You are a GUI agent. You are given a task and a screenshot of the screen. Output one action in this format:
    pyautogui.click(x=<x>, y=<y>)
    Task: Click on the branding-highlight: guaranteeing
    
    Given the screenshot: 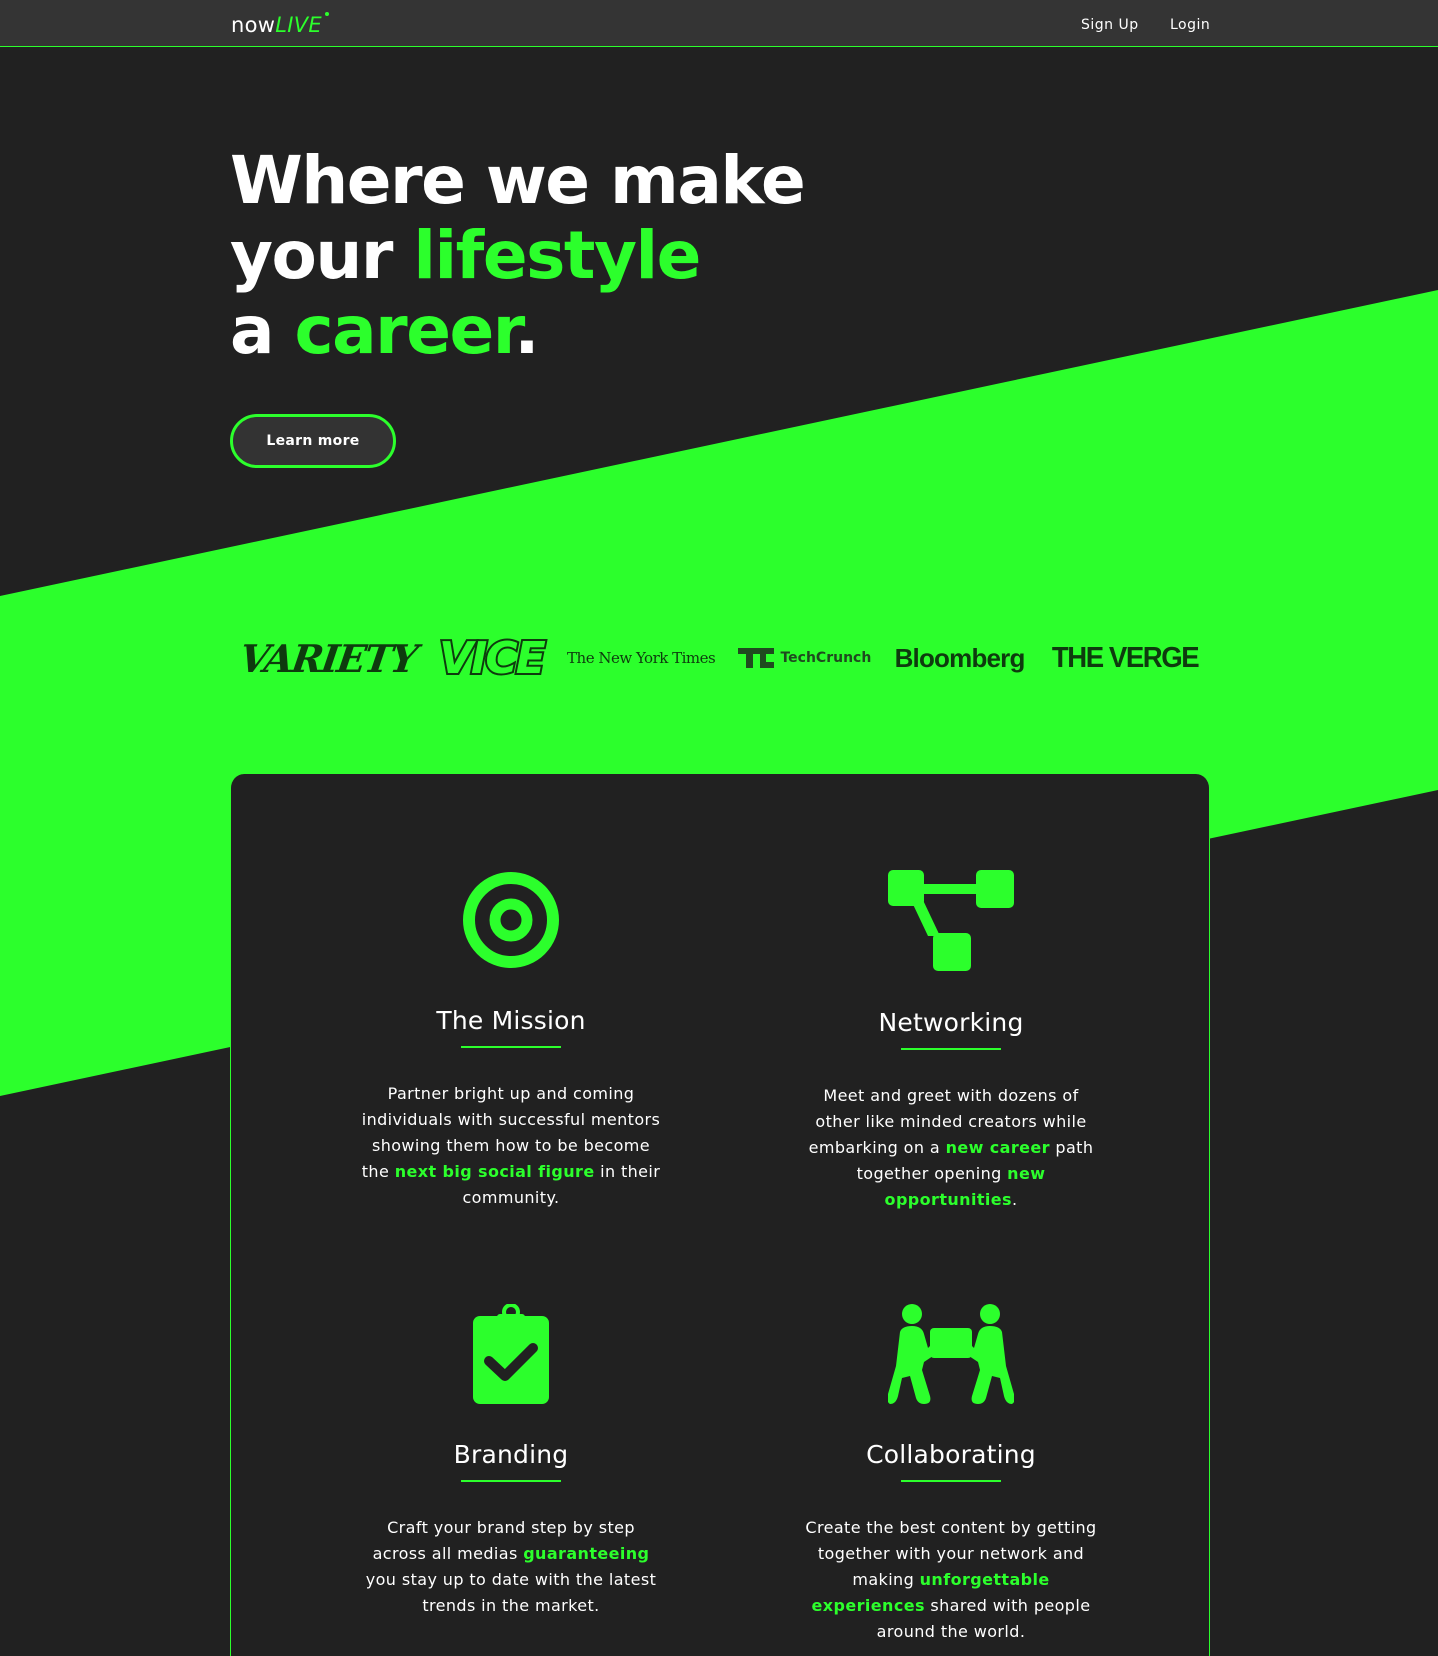 What is the action you would take?
    pyautogui.click(x=586, y=1553)
    